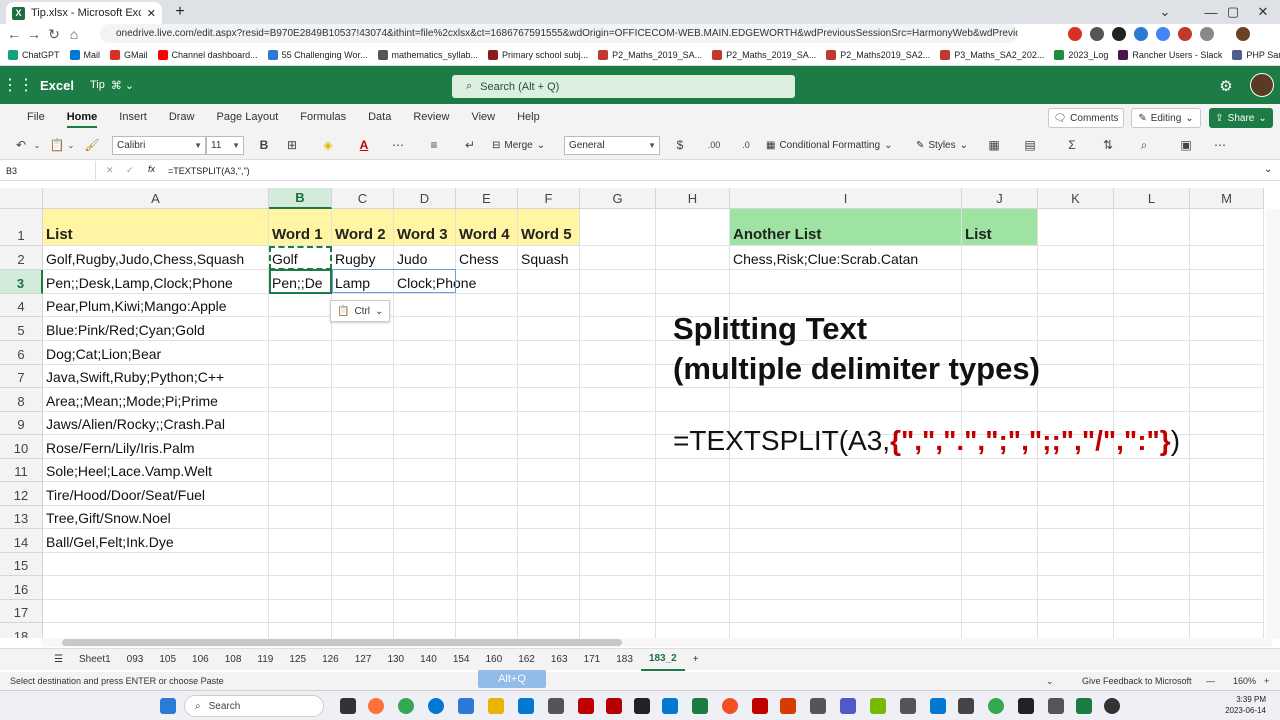 Image resolution: width=1280 pixels, height=720 pixels. Describe the element at coordinates (21, 630) in the screenshot. I see `row-header-18: 18` at that location.